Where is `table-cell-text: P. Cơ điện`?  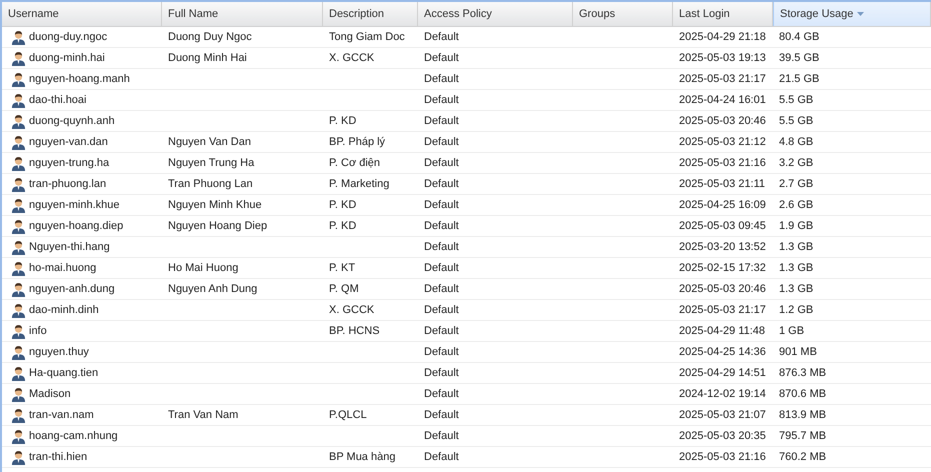 table-cell-text: P. Cơ điện is located at coordinates (355, 163).